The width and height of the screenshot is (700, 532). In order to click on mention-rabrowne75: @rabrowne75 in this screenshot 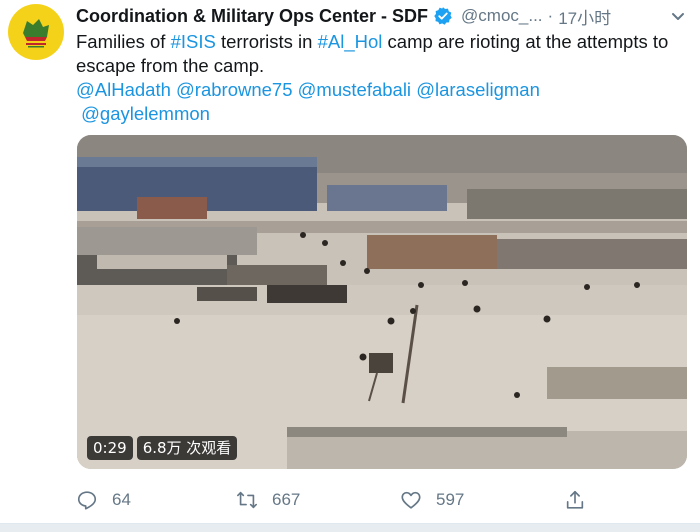, I will do `click(234, 89)`.